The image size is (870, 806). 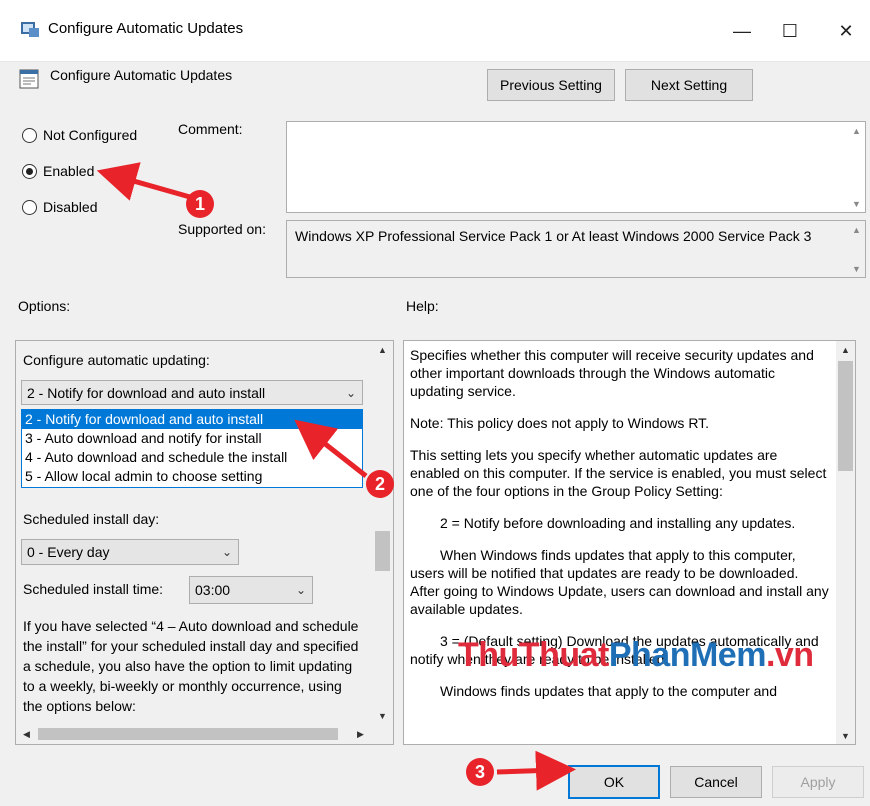 What do you see at coordinates (116, 360) in the screenshot?
I see `configure-updating-label: Configure automatic updating:` at bounding box center [116, 360].